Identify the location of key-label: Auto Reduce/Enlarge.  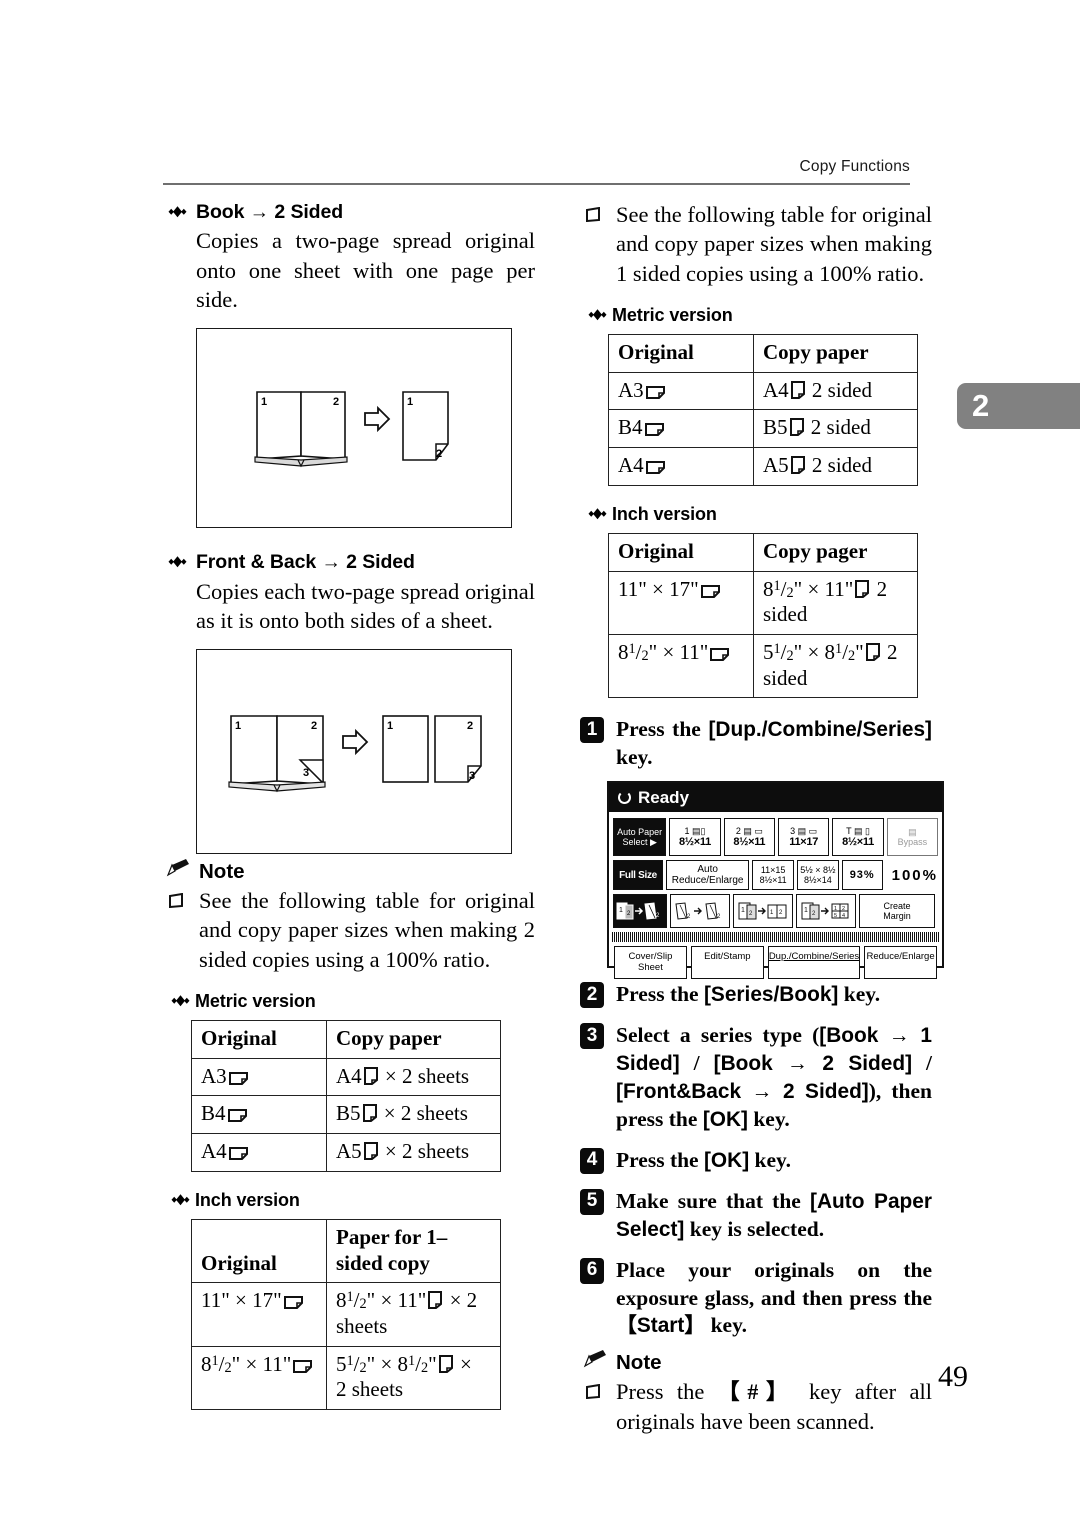
(707, 875).